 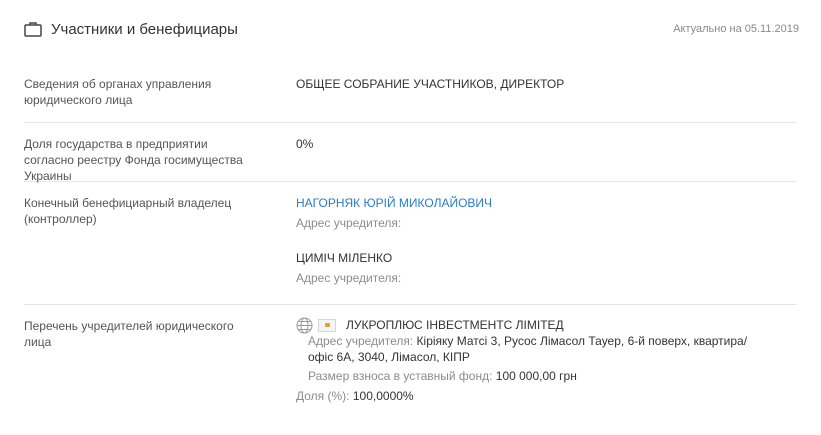 I want to click on briefcase-icon, so click(x=33, y=29).